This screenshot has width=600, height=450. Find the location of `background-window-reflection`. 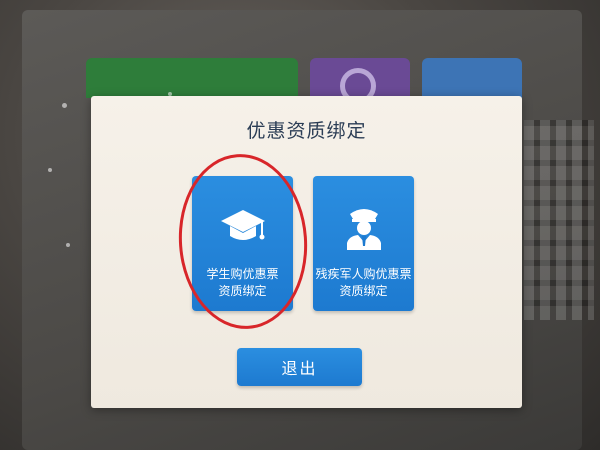

background-window-reflection is located at coordinates (559, 220).